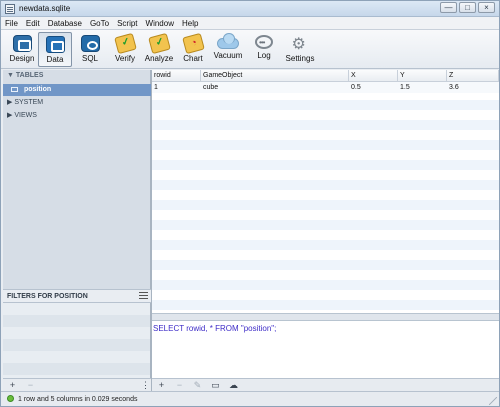 The height and width of the screenshot is (407, 500). Describe the element at coordinates (300, 58) in the screenshot. I see `toolbar-settings-label: Settings` at that location.